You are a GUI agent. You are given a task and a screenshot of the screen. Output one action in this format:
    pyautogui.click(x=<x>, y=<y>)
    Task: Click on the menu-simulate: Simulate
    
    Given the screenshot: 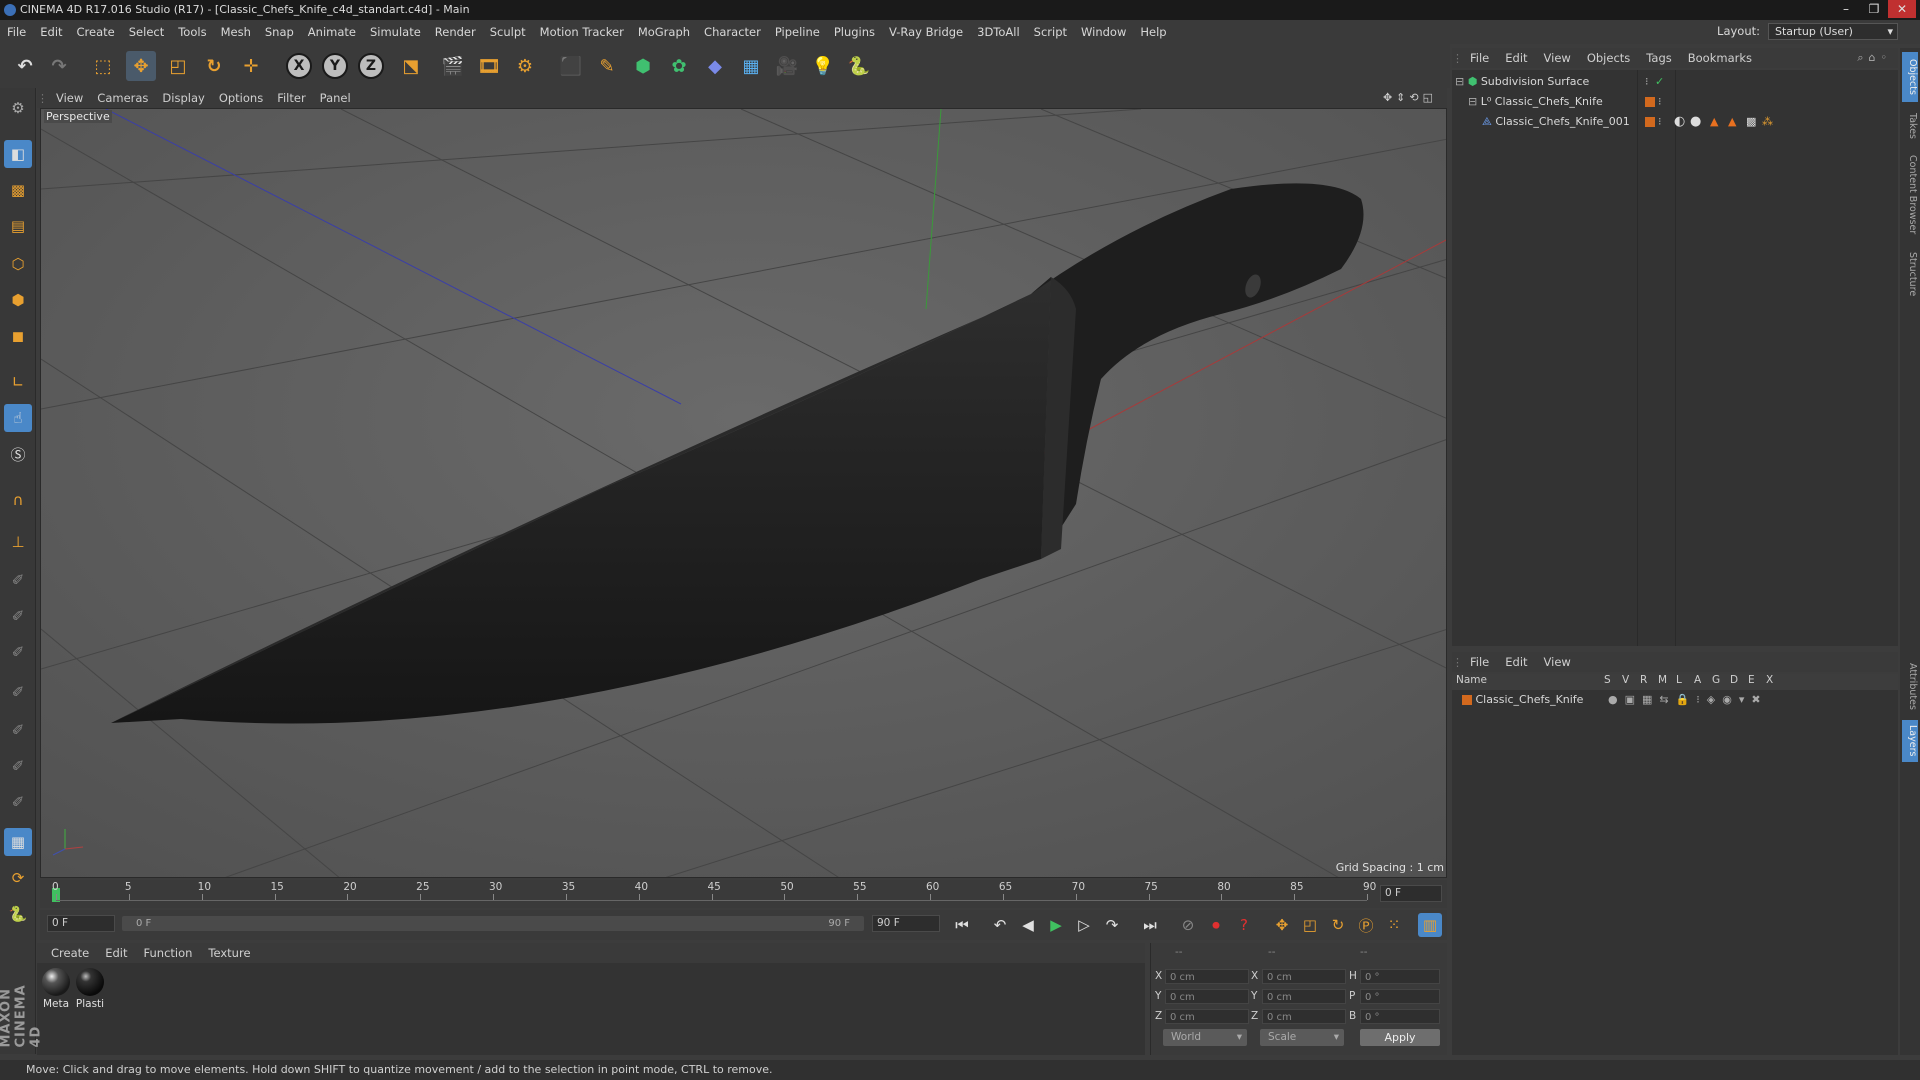 What is the action you would take?
    pyautogui.click(x=395, y=32)
    